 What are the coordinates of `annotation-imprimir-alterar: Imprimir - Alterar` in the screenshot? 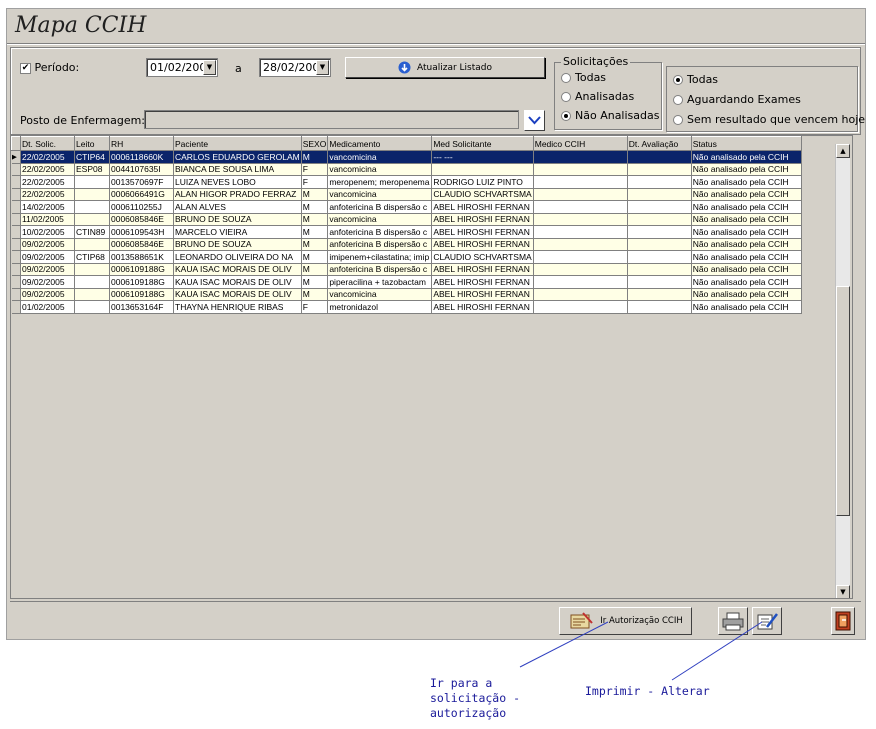 It's located at (647, 691).